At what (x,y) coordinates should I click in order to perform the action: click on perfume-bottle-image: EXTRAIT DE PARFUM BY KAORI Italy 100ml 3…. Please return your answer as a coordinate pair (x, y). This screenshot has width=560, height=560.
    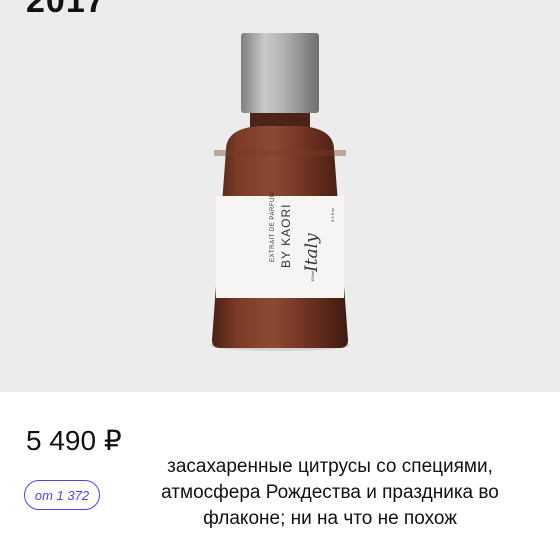
    Looking at the image, I should click on (280, 192).